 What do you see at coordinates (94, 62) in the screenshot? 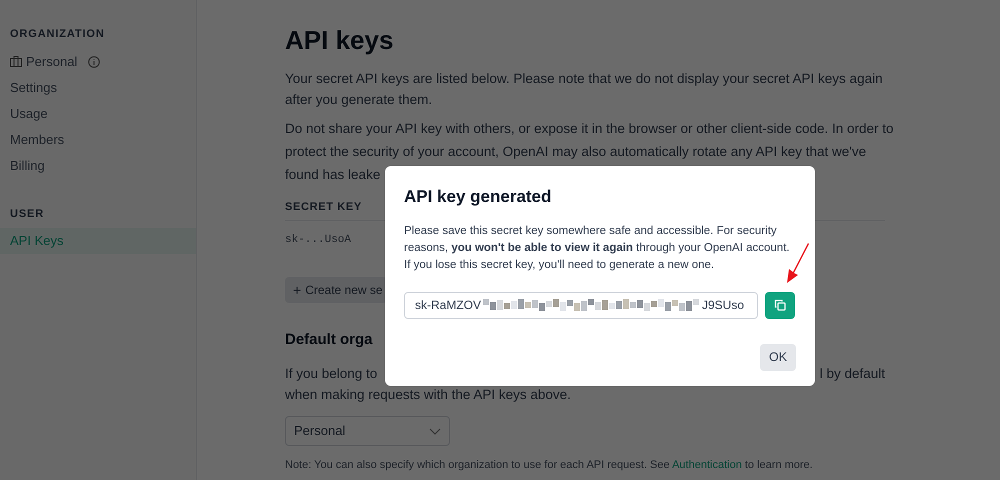
I see `info-icon` at bounding box center [94, 62].